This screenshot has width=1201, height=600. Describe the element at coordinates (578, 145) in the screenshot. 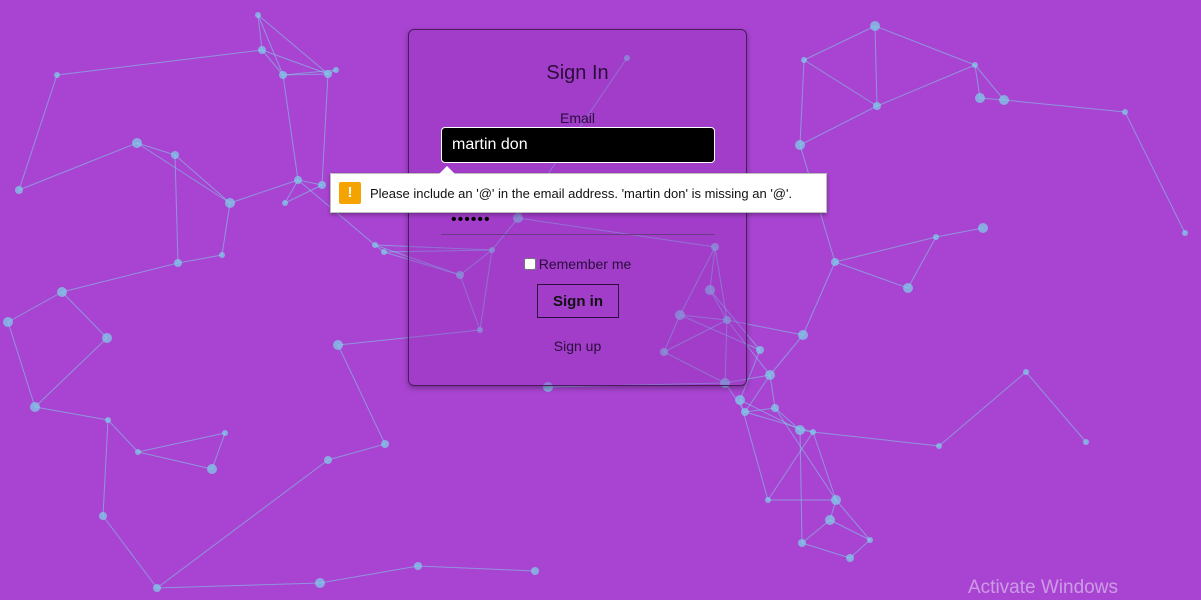

I see `email-field` at that location.